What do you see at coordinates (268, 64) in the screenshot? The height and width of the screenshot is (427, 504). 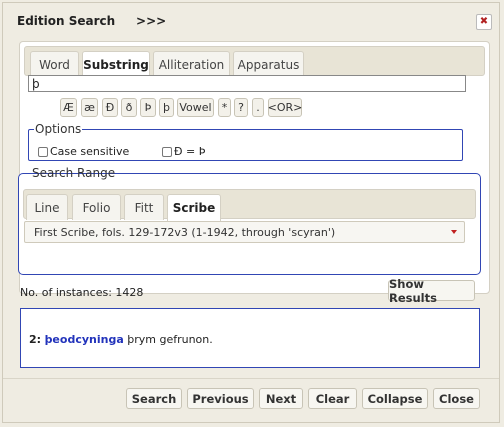 I see `tab-apparatus: Apparatus` at bounding box center [268, 64].